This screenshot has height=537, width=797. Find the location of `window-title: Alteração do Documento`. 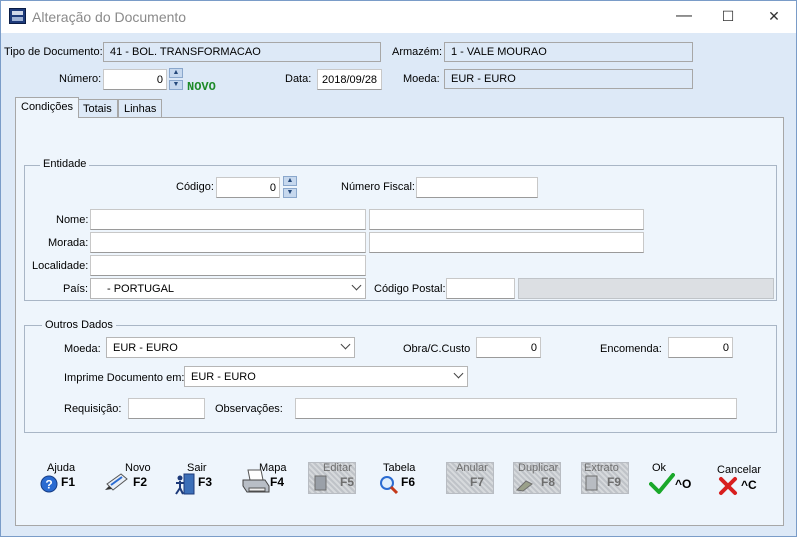

window-title: Alteração do Documento is located at coordinates (109, 17).